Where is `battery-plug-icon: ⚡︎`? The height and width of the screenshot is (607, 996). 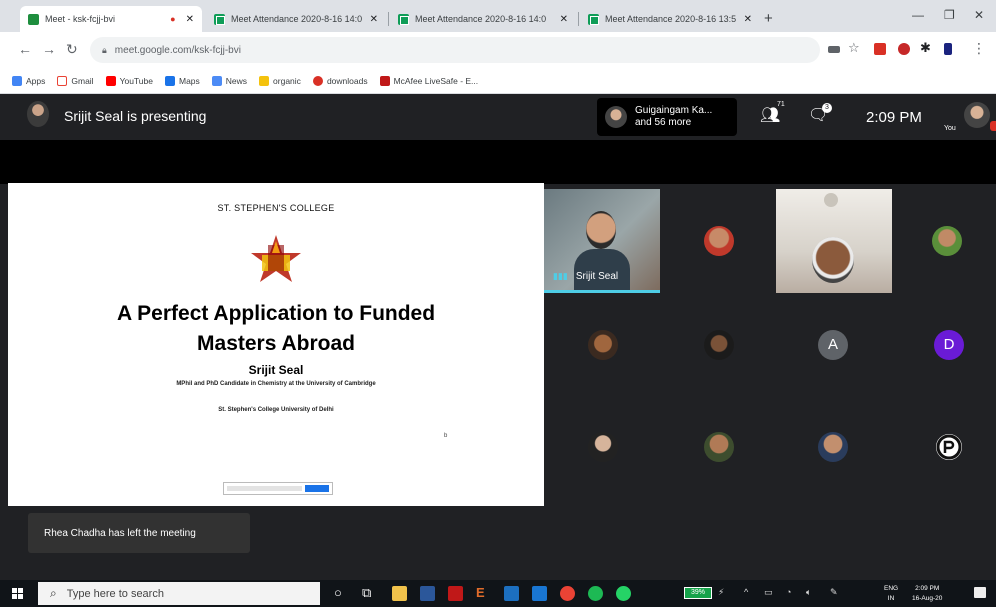 battery-plug-icon: ⚡︎ is located at coordinates (721, 592).